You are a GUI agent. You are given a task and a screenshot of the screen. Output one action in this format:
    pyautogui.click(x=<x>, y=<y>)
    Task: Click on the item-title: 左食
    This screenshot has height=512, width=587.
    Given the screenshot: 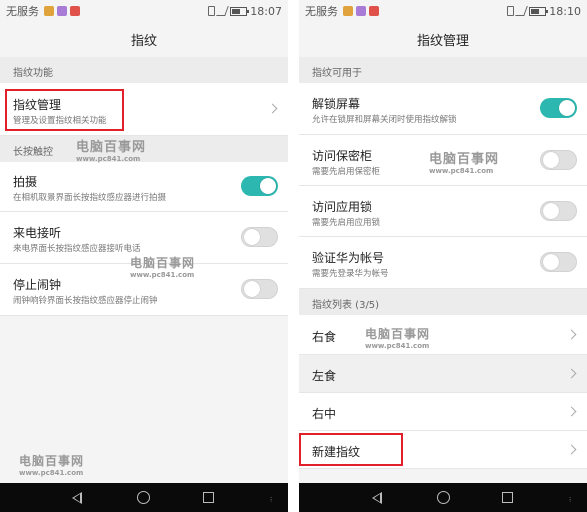 What is the action you would take?
    pyautogui.click(x=324, y=376)
    